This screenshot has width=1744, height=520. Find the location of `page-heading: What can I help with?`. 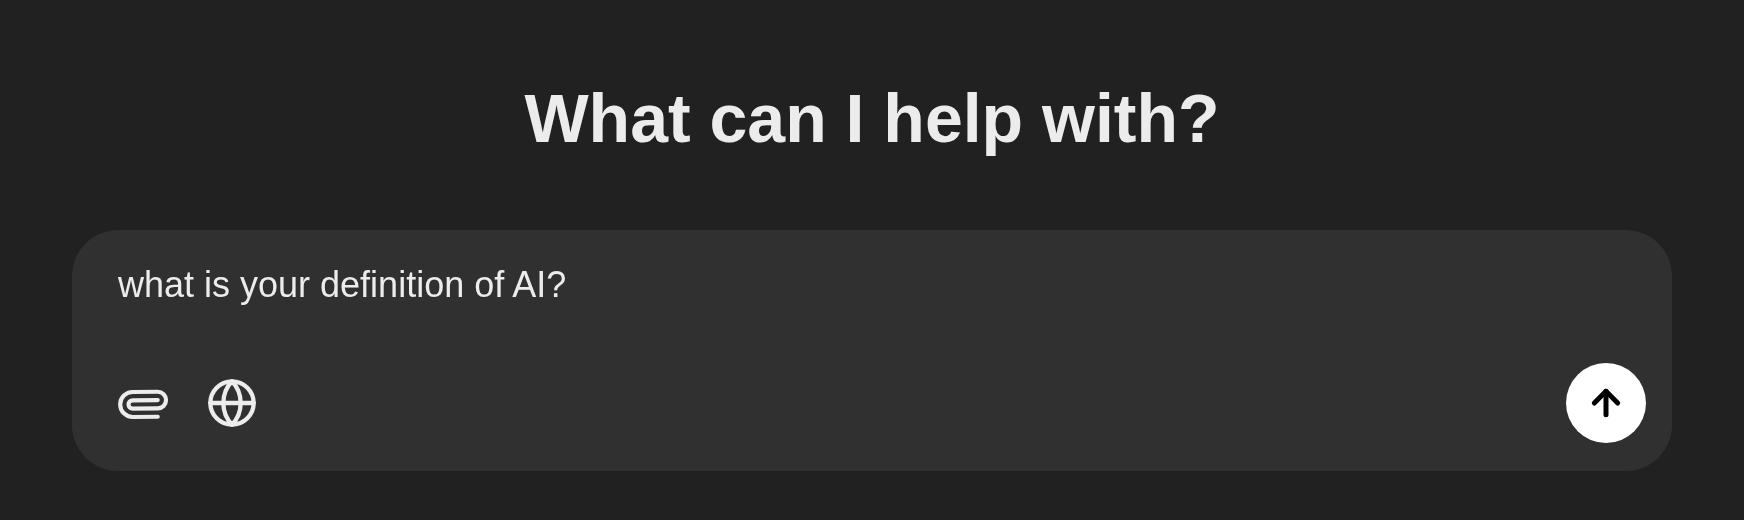

page-heading: What can I help with? is located at coordinates (872, 118).